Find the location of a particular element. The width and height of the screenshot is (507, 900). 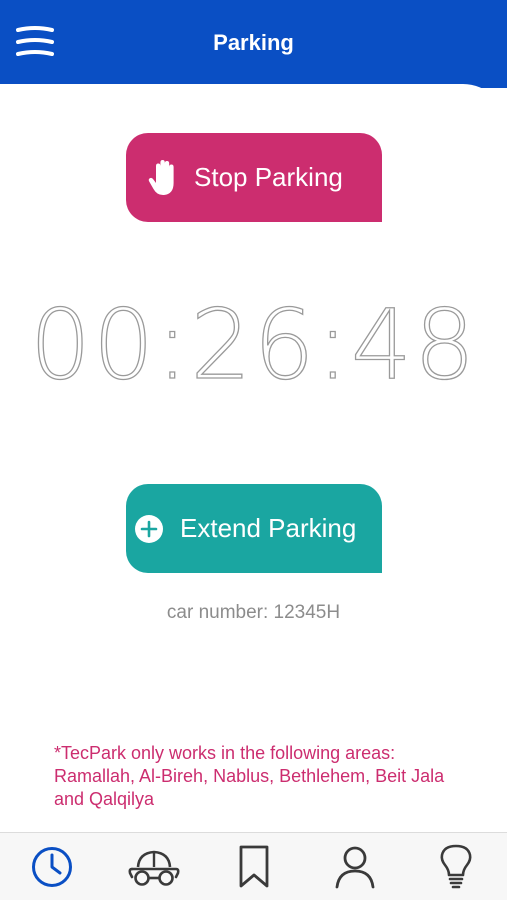

tab-saved is located at coordinates (254, 867).